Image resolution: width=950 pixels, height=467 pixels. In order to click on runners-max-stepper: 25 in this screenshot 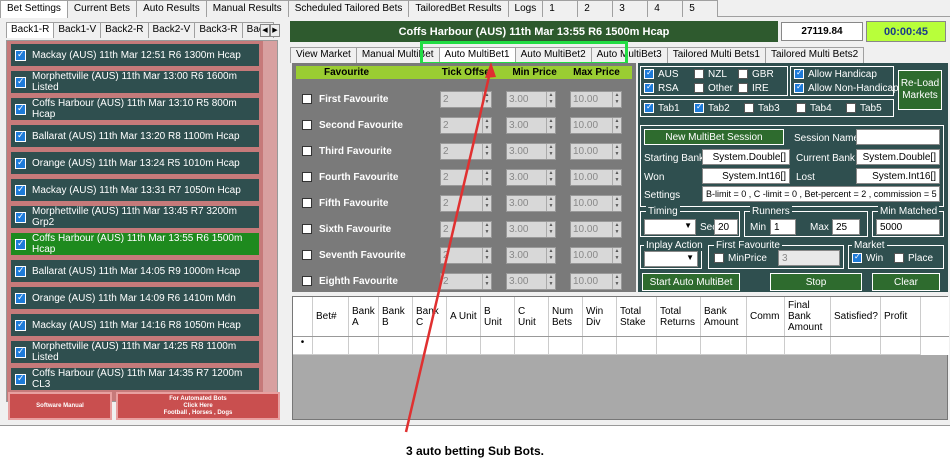, I will do `click(846, 227)`.